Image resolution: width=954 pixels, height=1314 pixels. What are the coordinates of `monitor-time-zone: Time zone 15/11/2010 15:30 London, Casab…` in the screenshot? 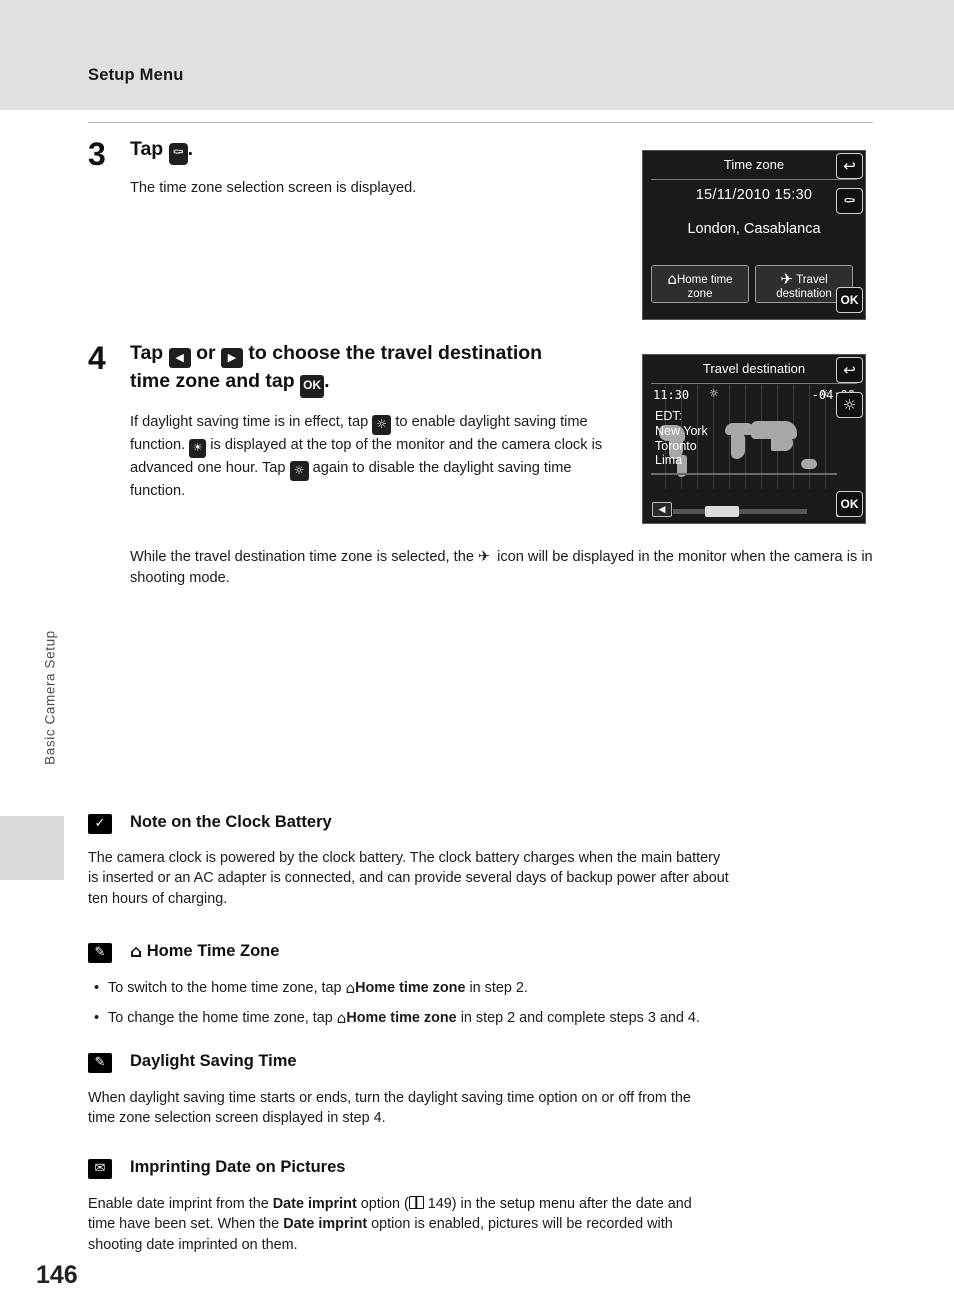 It's located at (754, 235).